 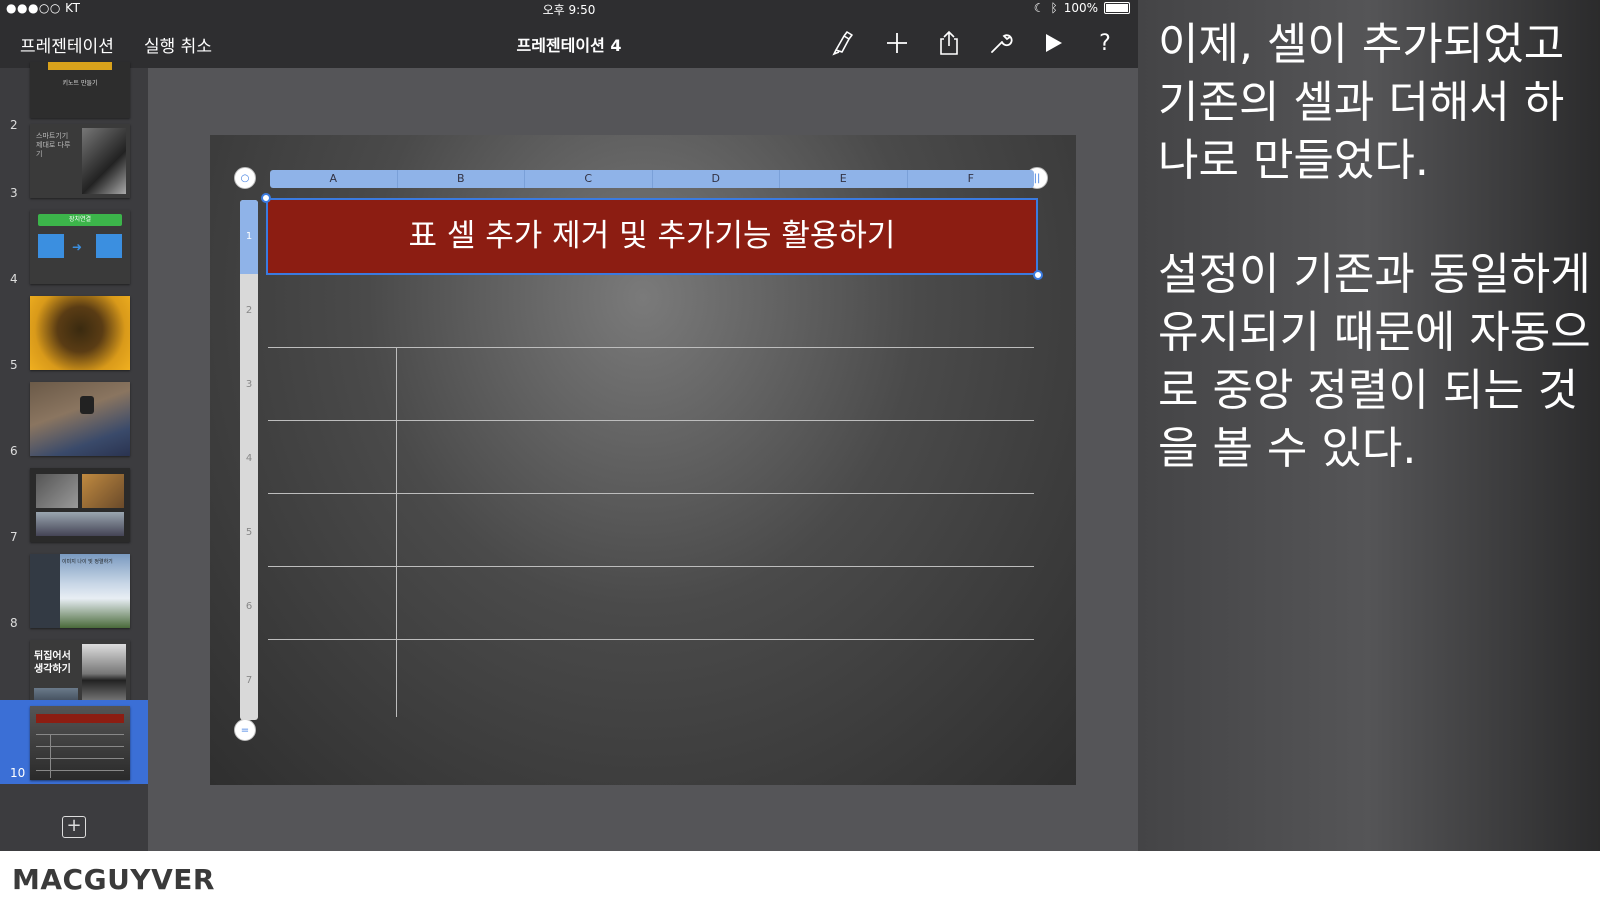 What do you see at coordinates (971, 179) in the screenshot?
I see `column-header-f: F` at bounding box center [971, 179].